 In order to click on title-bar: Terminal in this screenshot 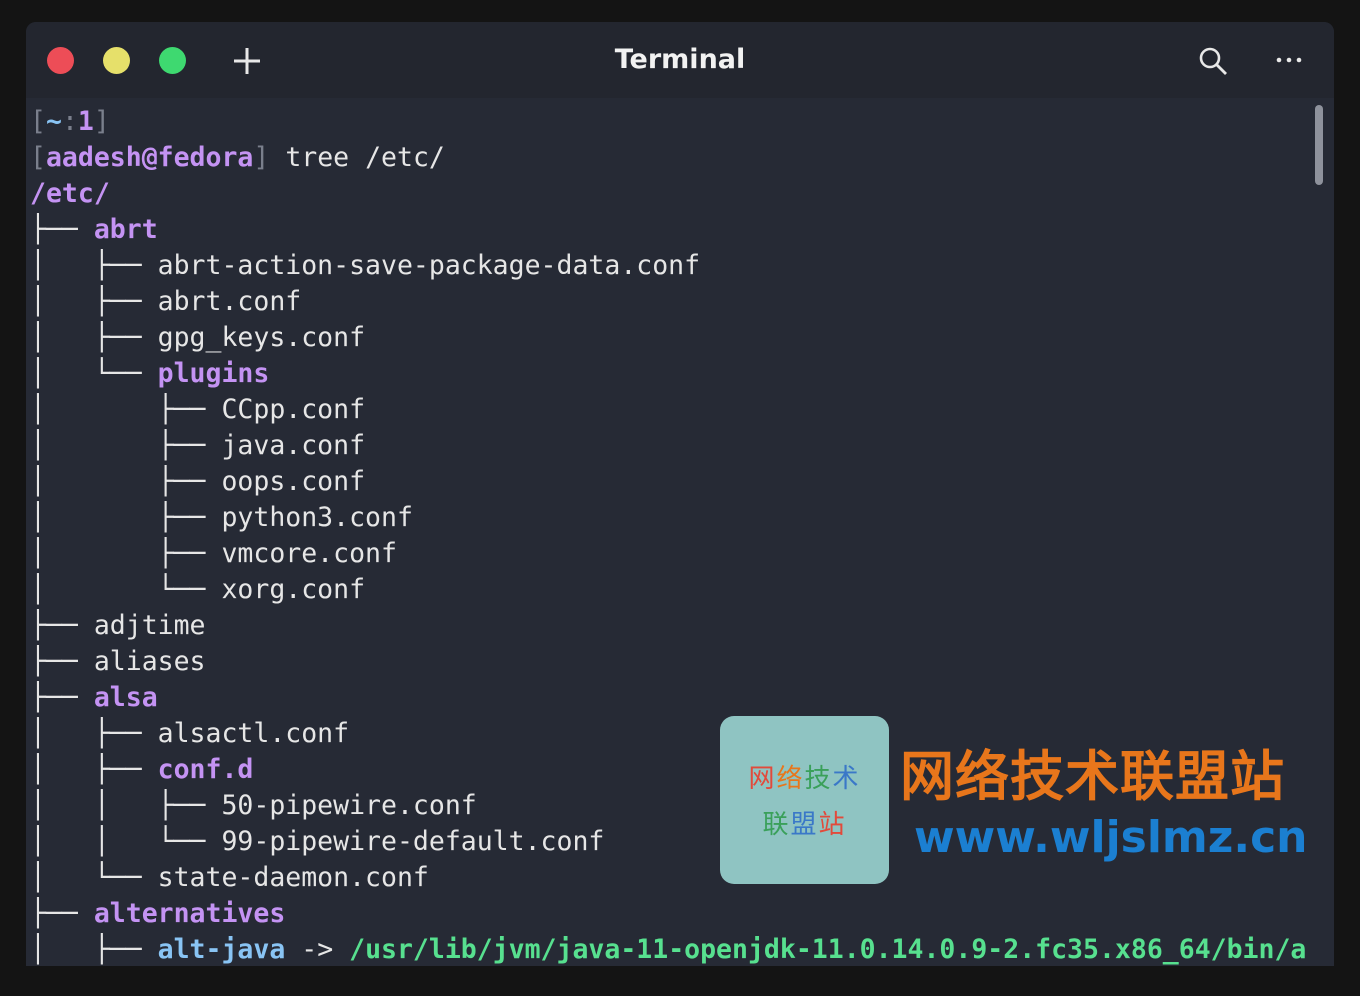, I will do `click(680, 60)`.